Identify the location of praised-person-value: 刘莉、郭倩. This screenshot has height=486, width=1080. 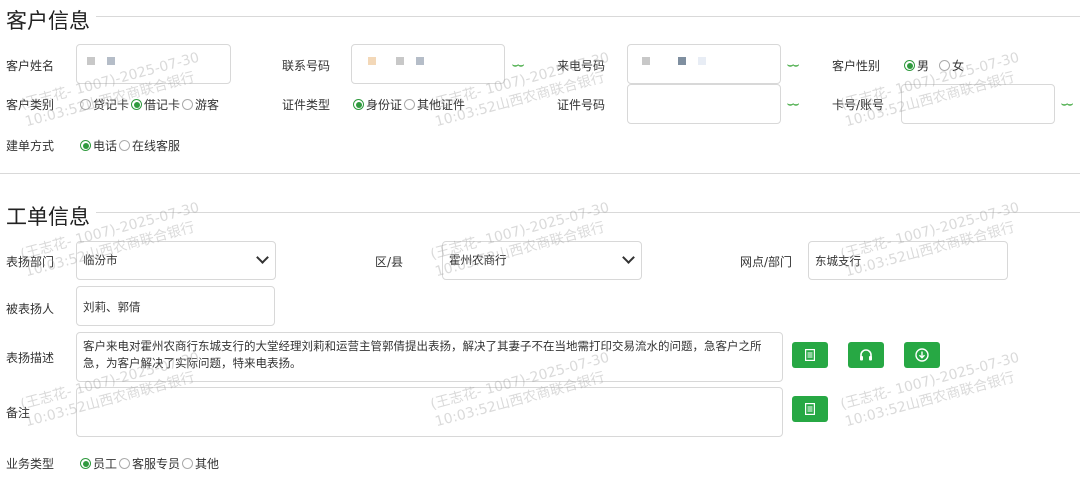
(112, 307).